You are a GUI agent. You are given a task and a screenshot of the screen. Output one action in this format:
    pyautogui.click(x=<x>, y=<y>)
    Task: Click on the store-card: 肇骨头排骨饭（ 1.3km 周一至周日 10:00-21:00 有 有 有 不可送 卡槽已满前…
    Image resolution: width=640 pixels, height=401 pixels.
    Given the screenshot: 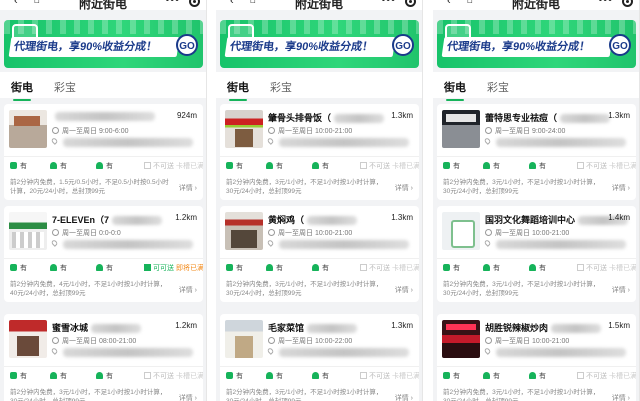 What is the action you would take?
    pyautogui.click(x=319, y=152)
    